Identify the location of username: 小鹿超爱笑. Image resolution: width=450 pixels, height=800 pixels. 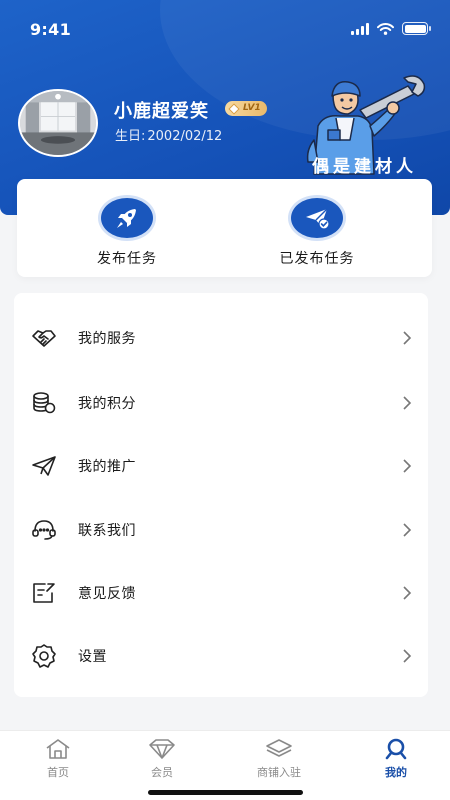
(161, 111).